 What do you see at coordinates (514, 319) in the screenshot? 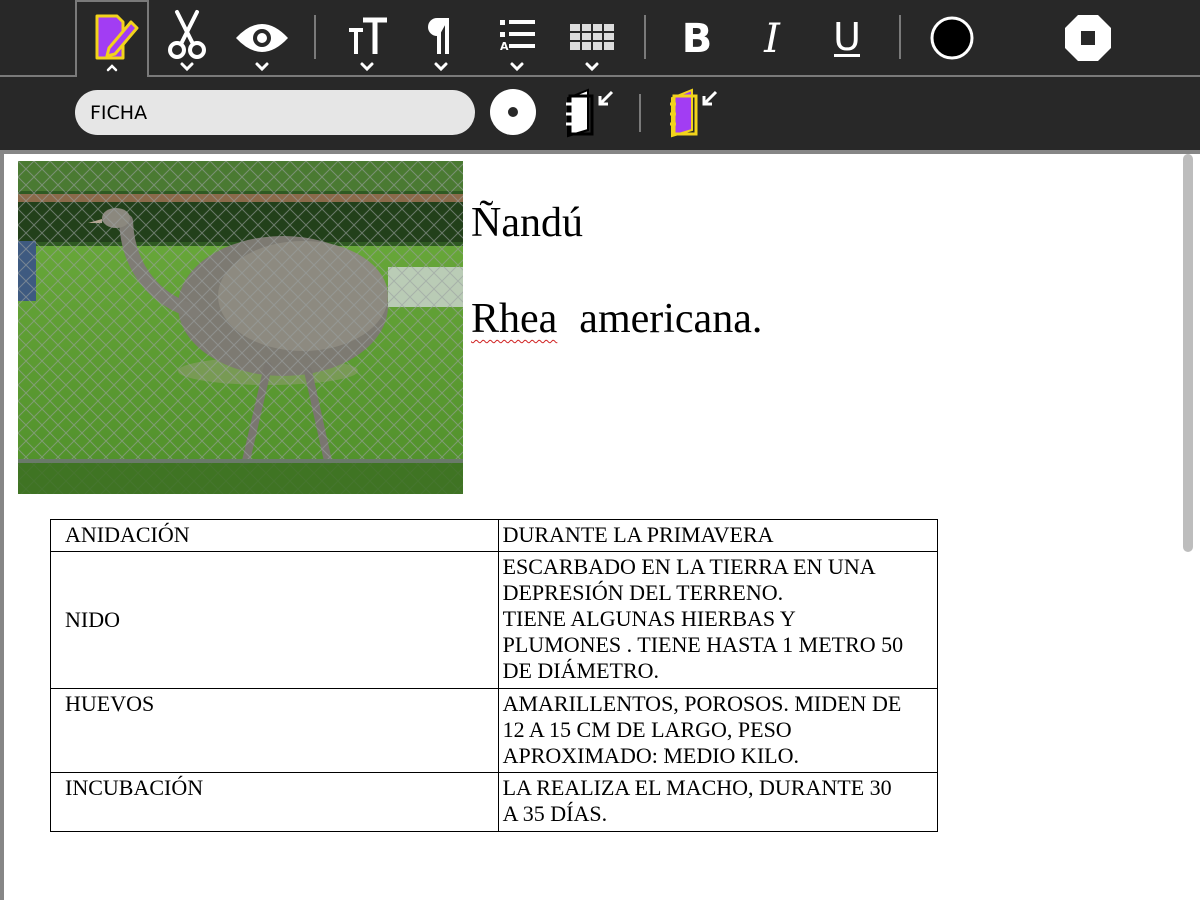
I see `subtitle-word-genus: Rhea` at bounding box center [514, 319].